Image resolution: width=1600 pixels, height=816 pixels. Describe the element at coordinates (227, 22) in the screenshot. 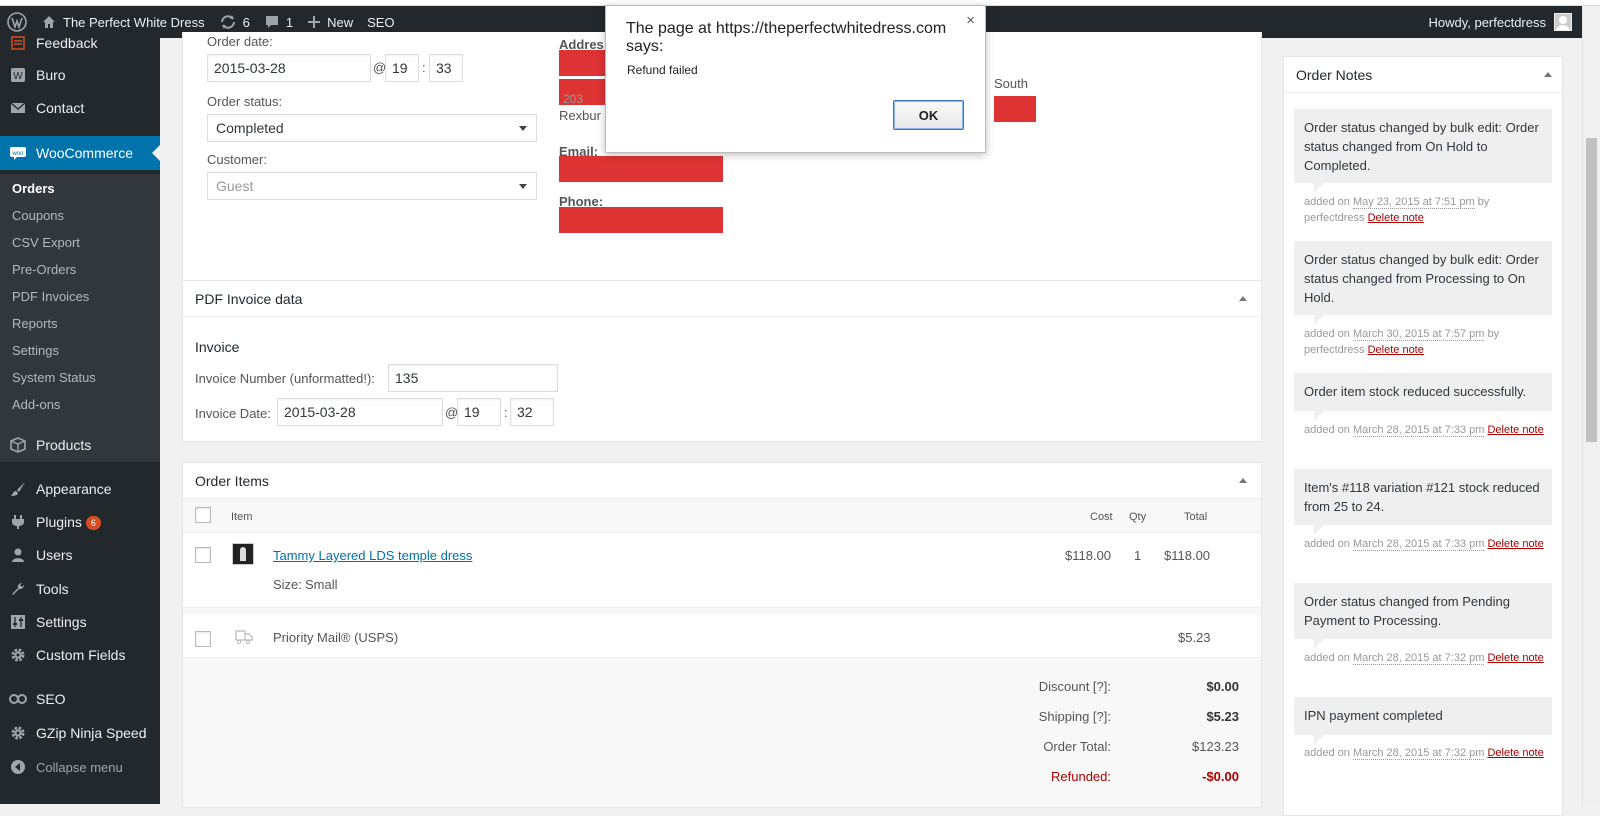

I see `updates-icon` at that location.